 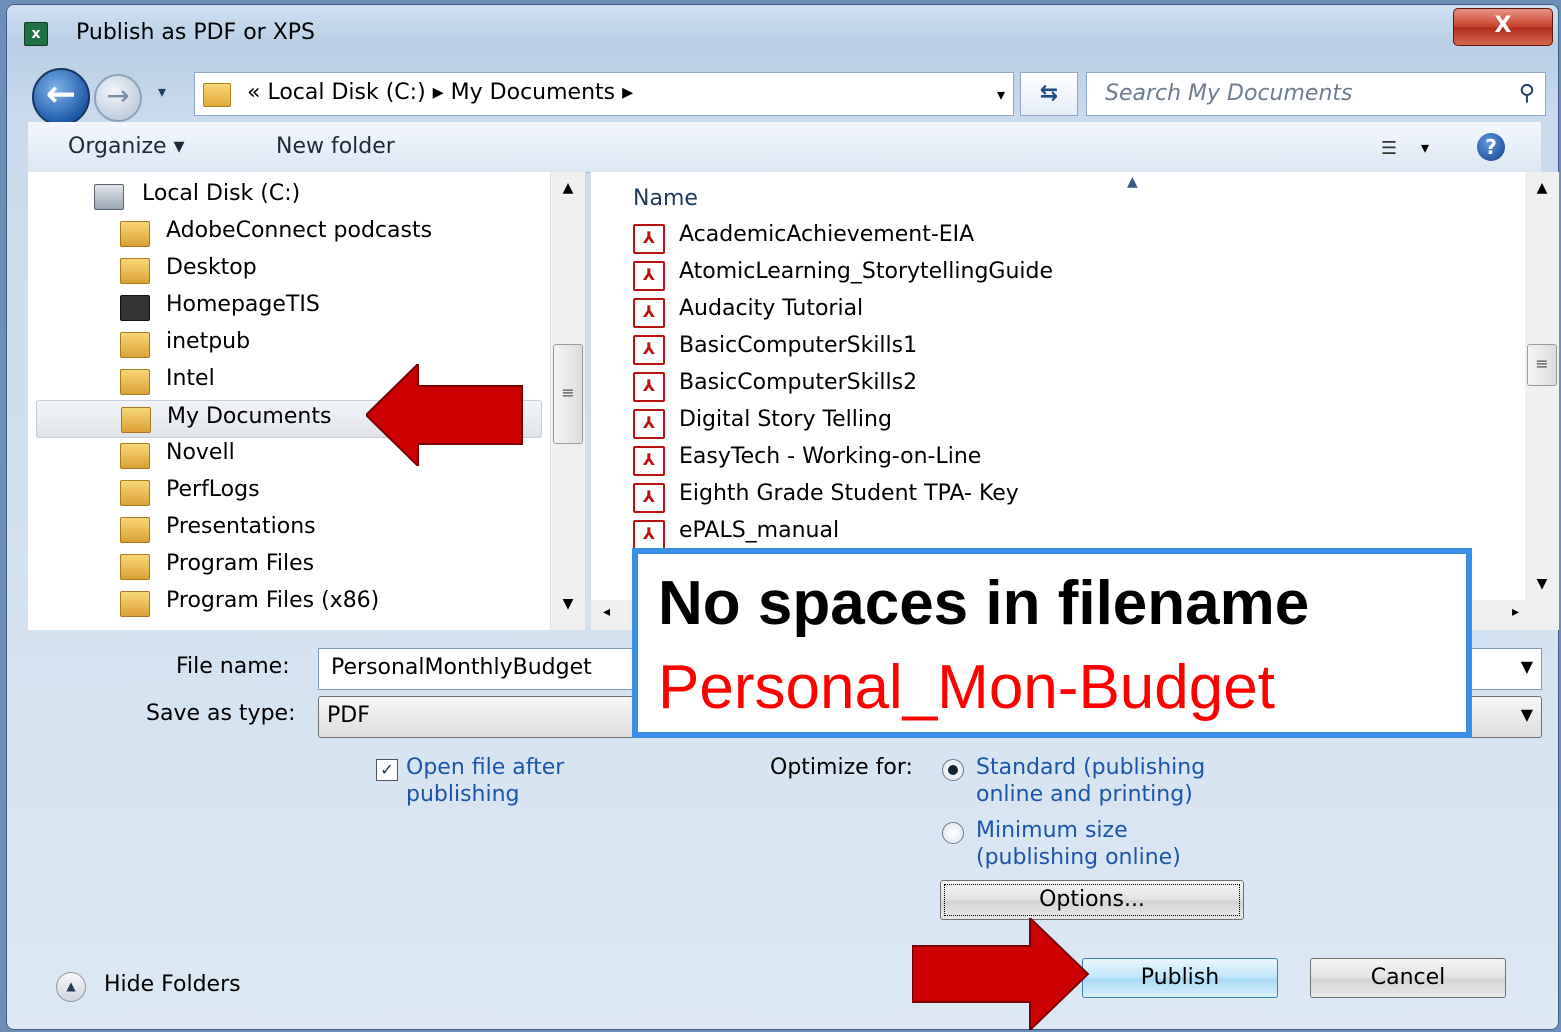 I want to click on close-button: X, so click(x=1503, y=27).